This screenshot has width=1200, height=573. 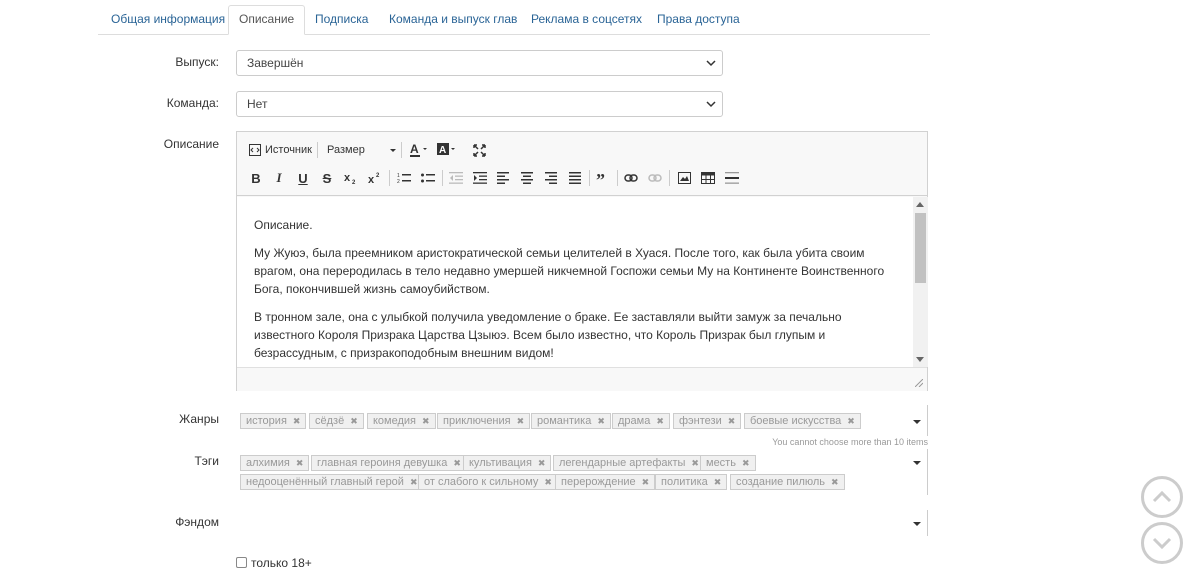 What do you see at coordinates (419, 150) in the screenshot?
I see `text-color-button: A` at bounding box center [419, 150].